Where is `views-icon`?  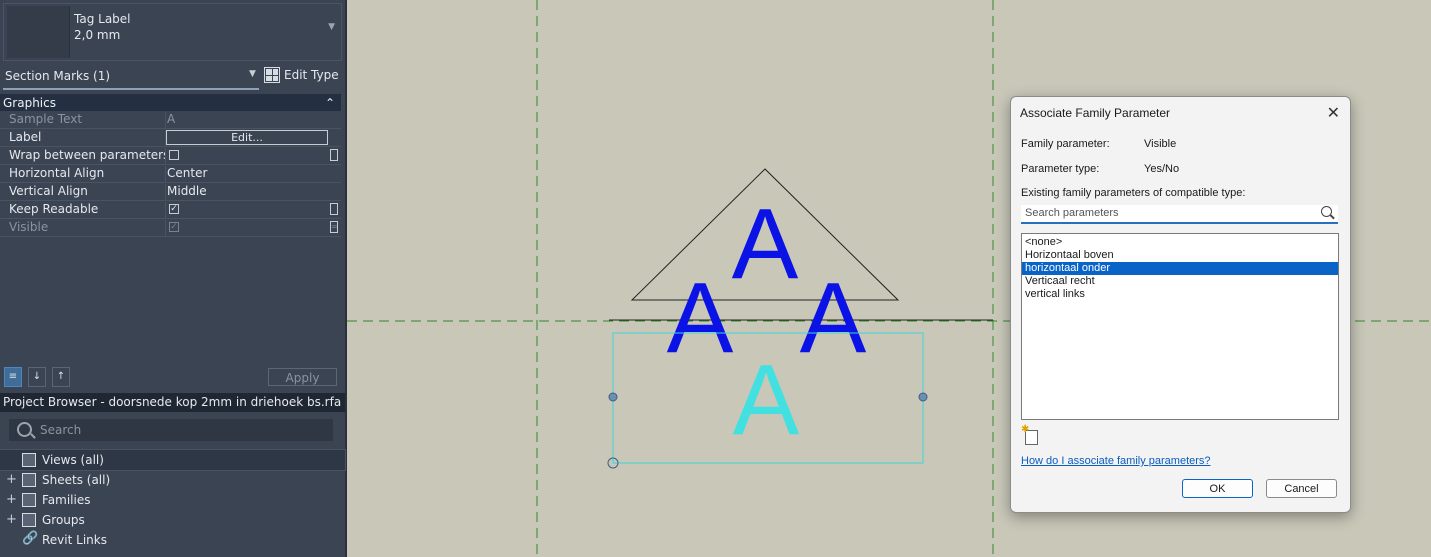
views-icon is located at coordinates (29, 460).